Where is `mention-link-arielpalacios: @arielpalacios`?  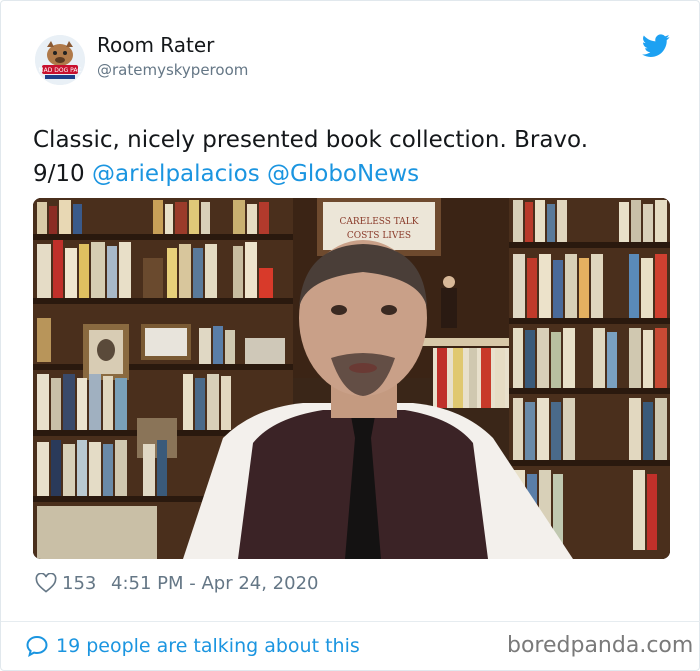 mention-link-arielpalacios: @arielpalacios is located at coordinates (176, 174).